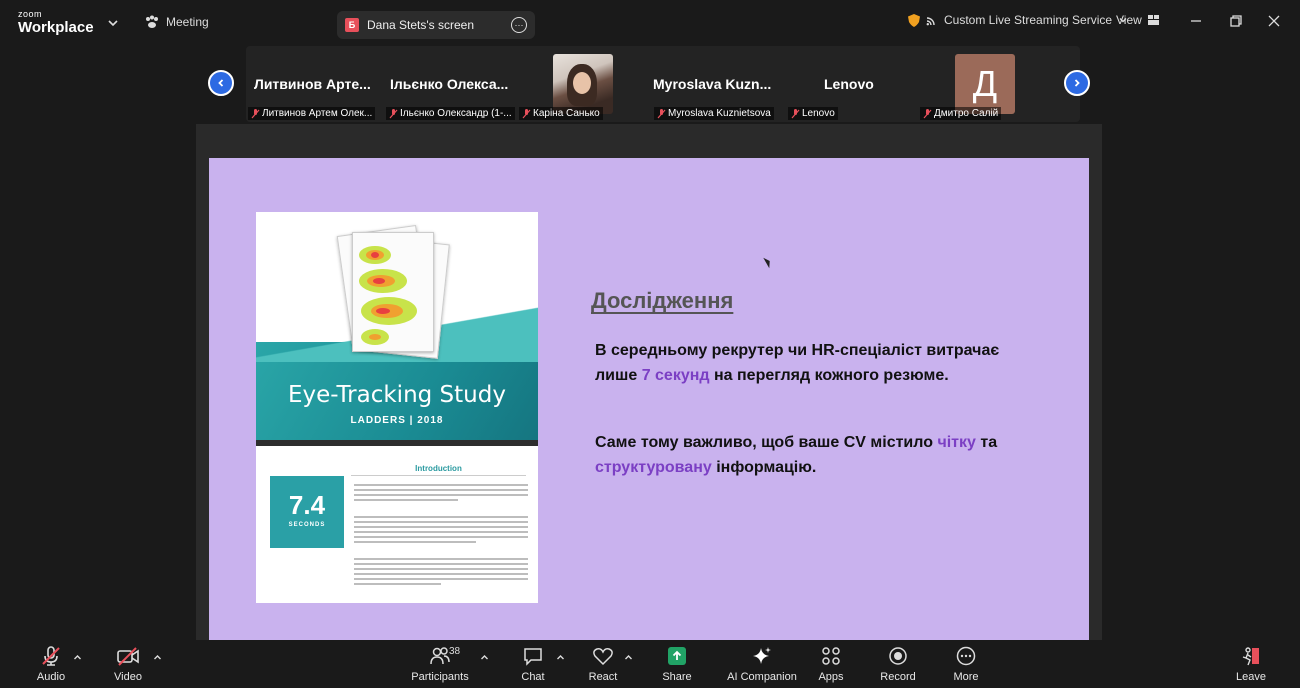 This screenshot has width=1300, height=688. What do you see at coordinates (813, 113) in the screenshot?
I see `participant-label: Lenovo` at bounding box center [813, 113].